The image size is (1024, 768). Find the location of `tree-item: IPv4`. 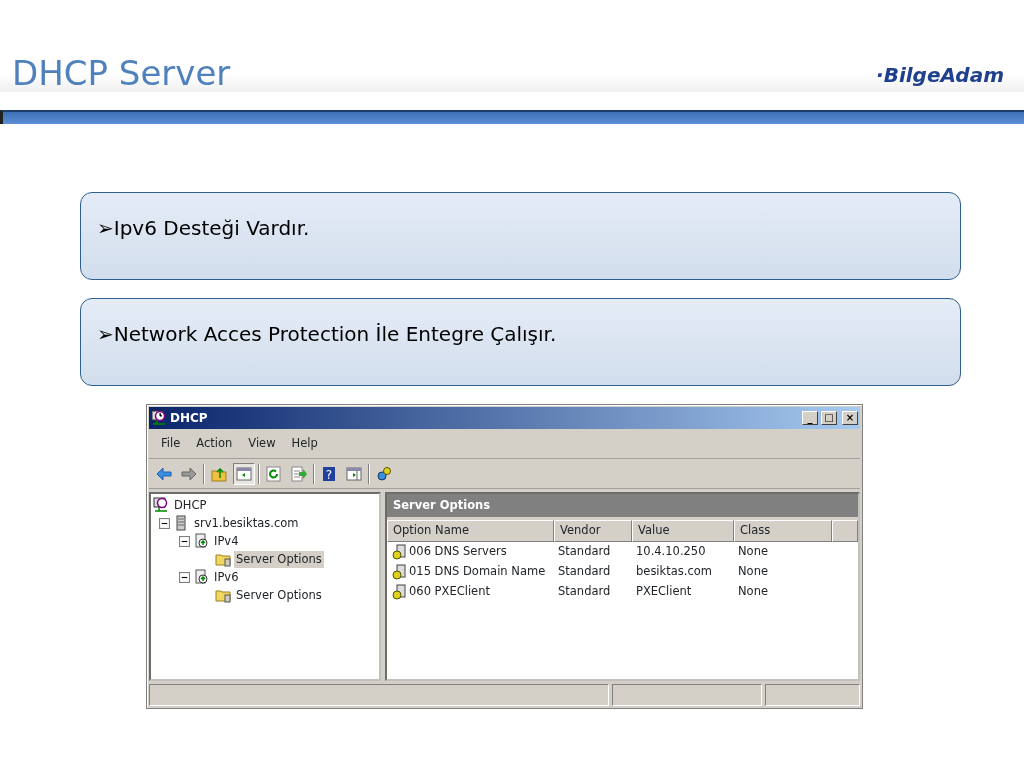

tree-item: IPv4 is located at coordinates (226, 541).